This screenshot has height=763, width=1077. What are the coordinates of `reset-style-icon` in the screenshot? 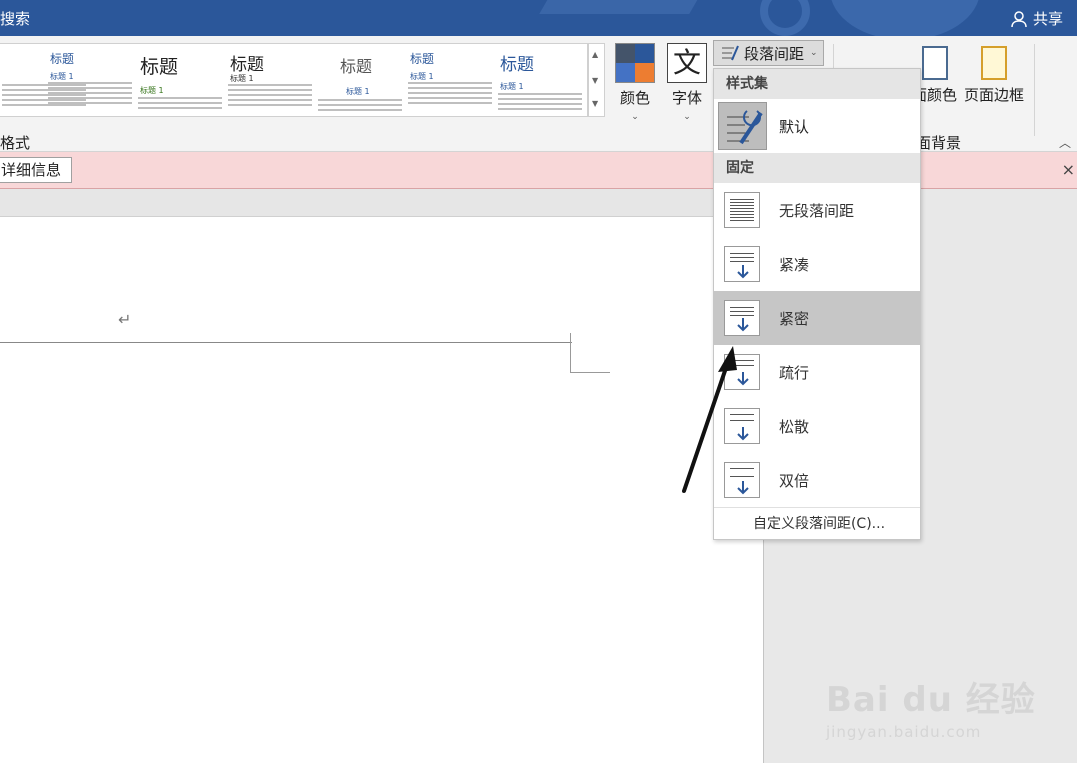 It's located at (742, 126).